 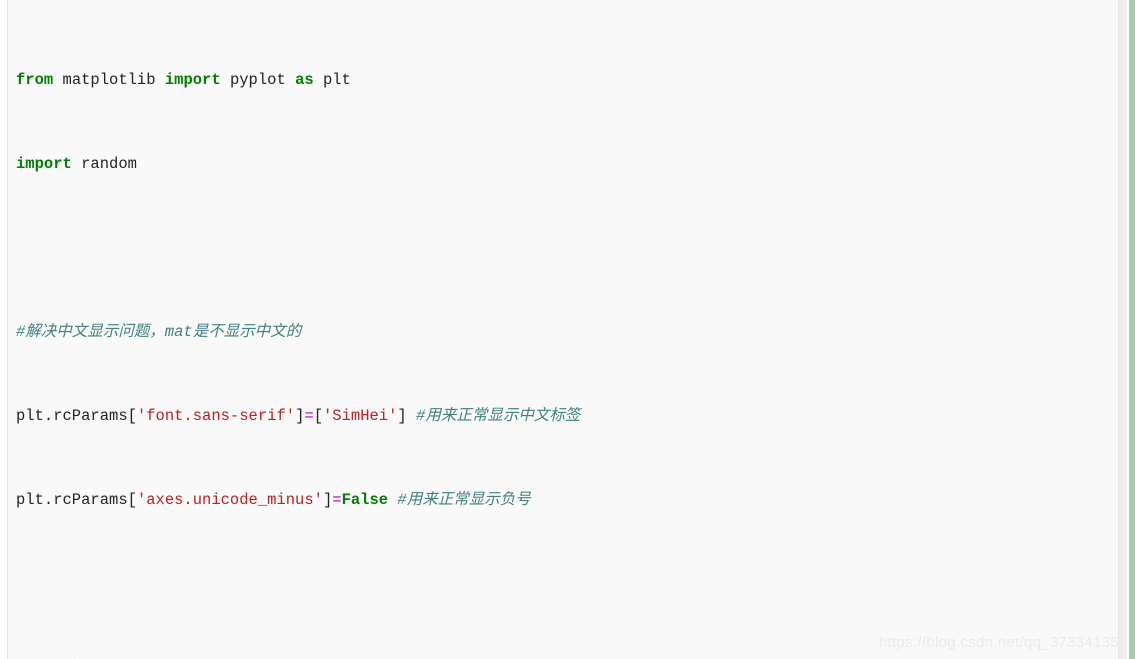 I want to click on token-string: 'SimHei', so click(x=360, y=416).